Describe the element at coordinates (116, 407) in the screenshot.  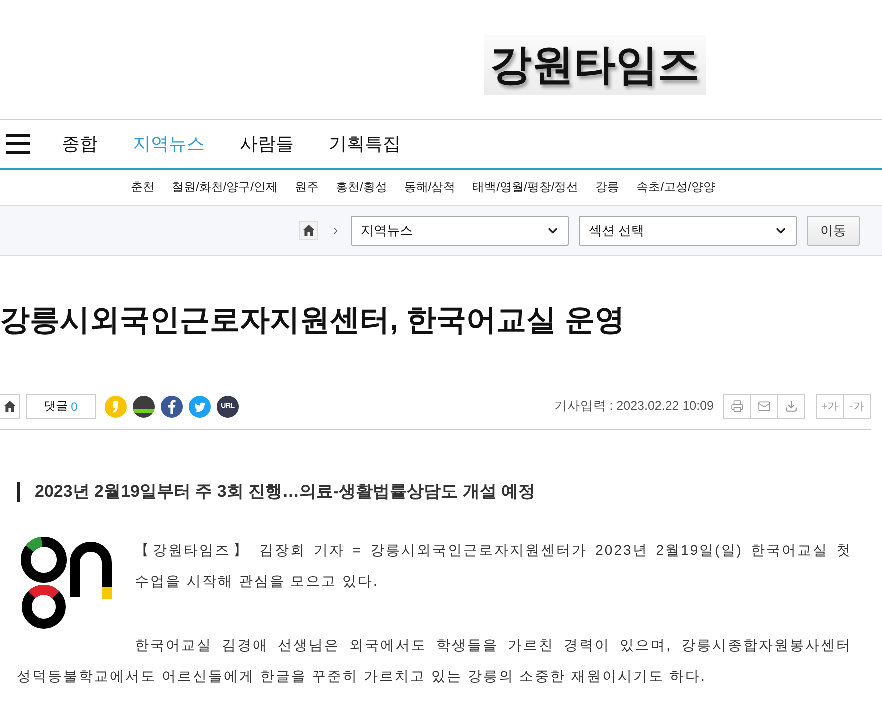
I see `quote-mark-icon` at that location.